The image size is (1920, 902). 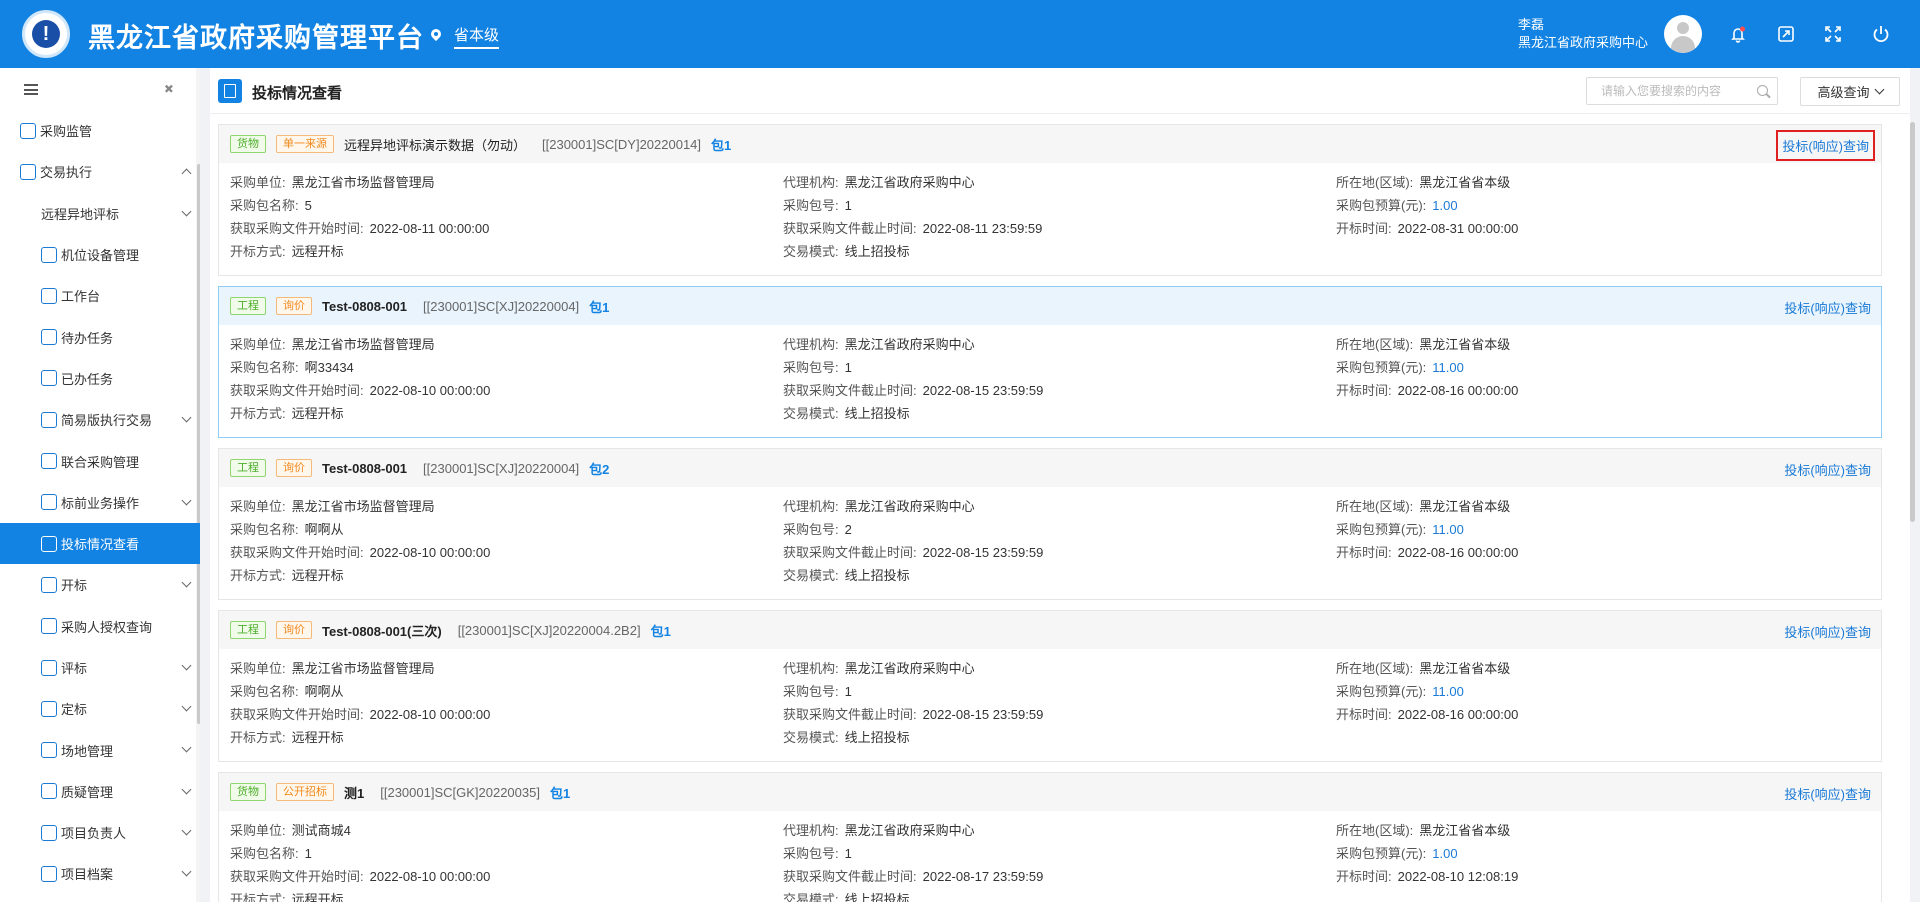 I want to click on sidebar-item: 投标情况查看, so click(x=100, y=543).